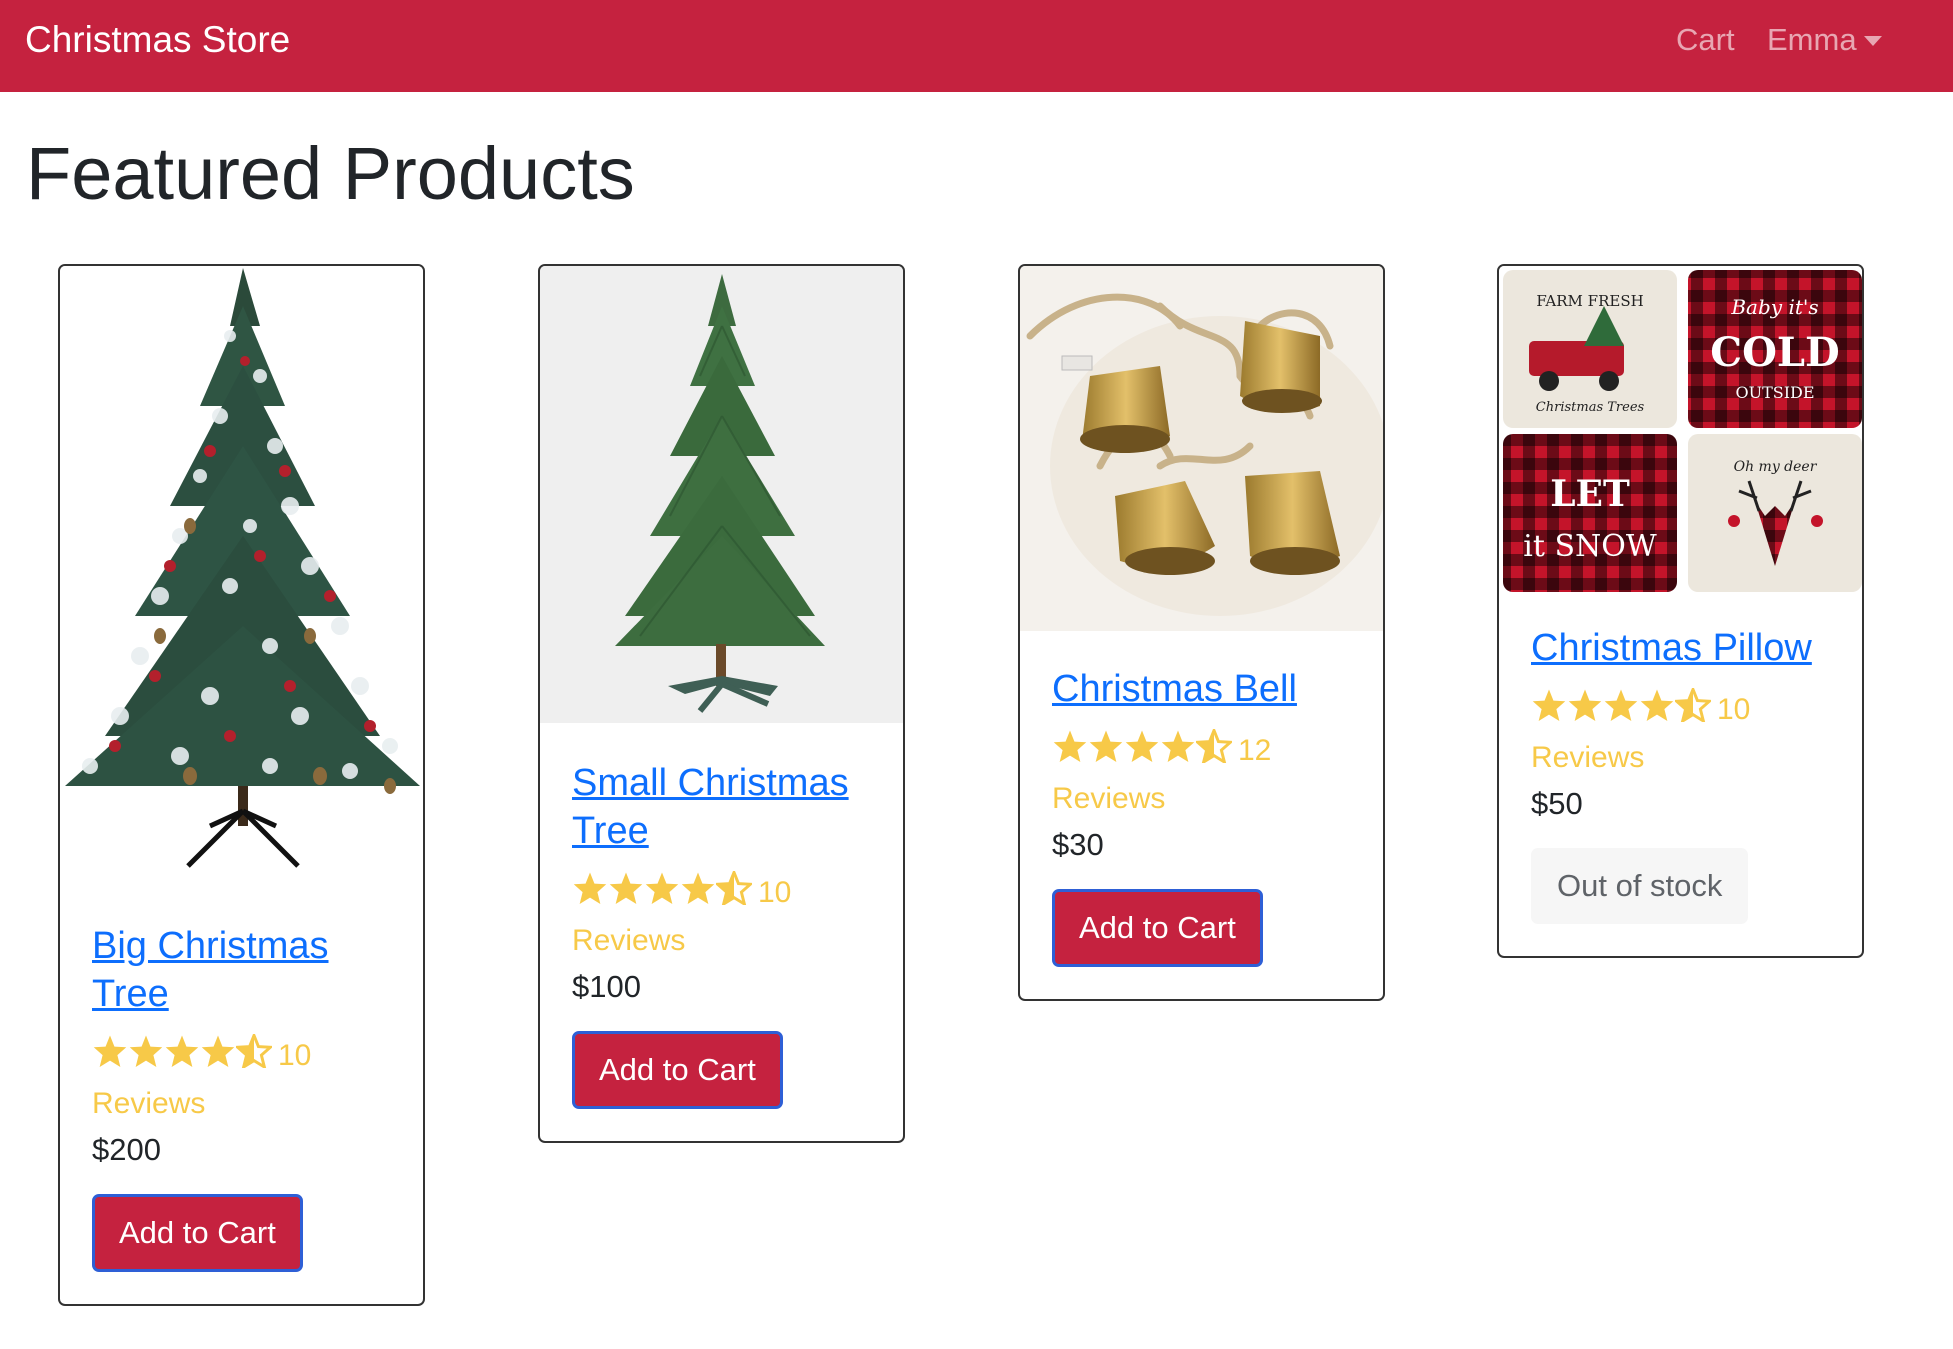 The width and height of the screenshot is (1953, 1349). Describe the element at coordinates (1201, 448) in the screenshot. I see `brass-bells-image` at that location.